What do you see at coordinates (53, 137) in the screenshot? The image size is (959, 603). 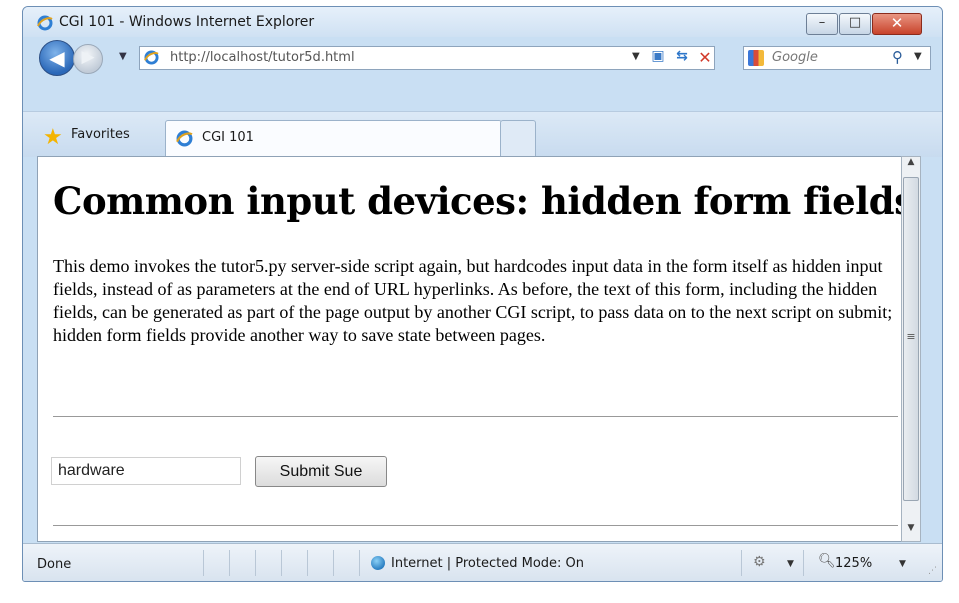 I see `star-icon: ★` at bounding box center [53, 137].